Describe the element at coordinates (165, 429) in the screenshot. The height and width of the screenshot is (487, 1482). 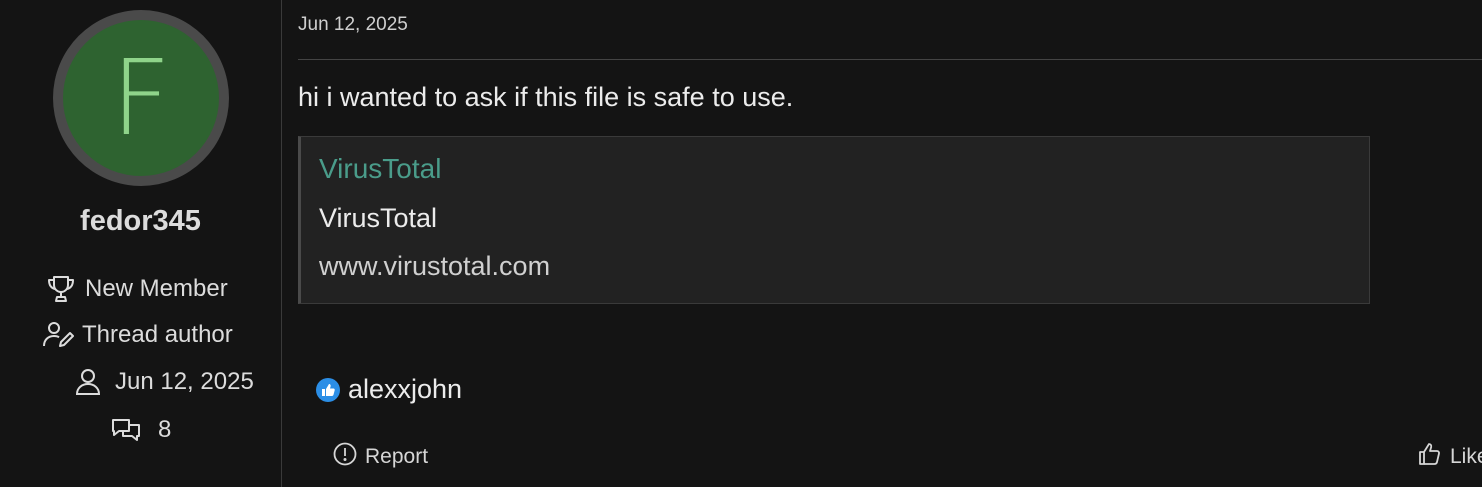
I see `messages-count: 8` at that location.